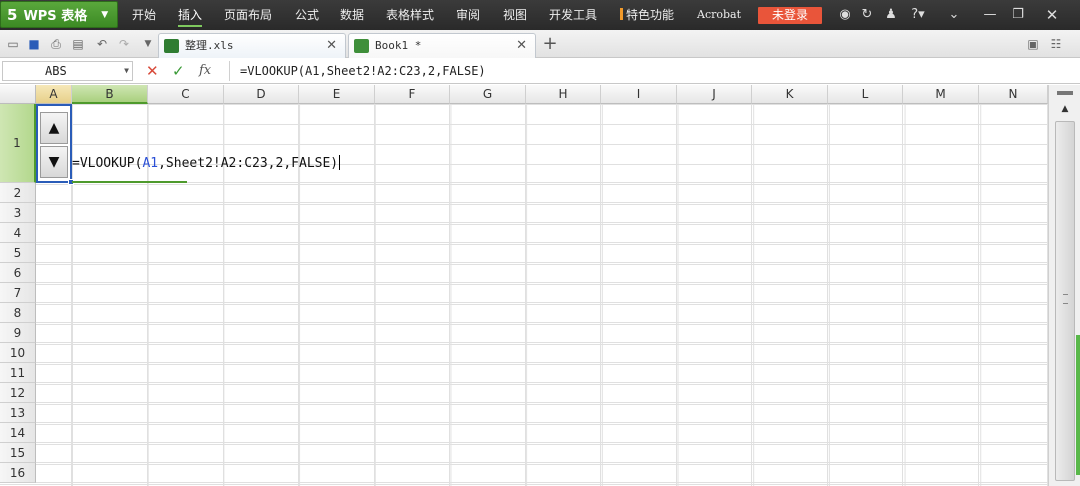 The image size is (1080, 486). What do you see at coordinates (340, 162) in the screenshot?
I see `text-caret` at bounding box center [340, 162].